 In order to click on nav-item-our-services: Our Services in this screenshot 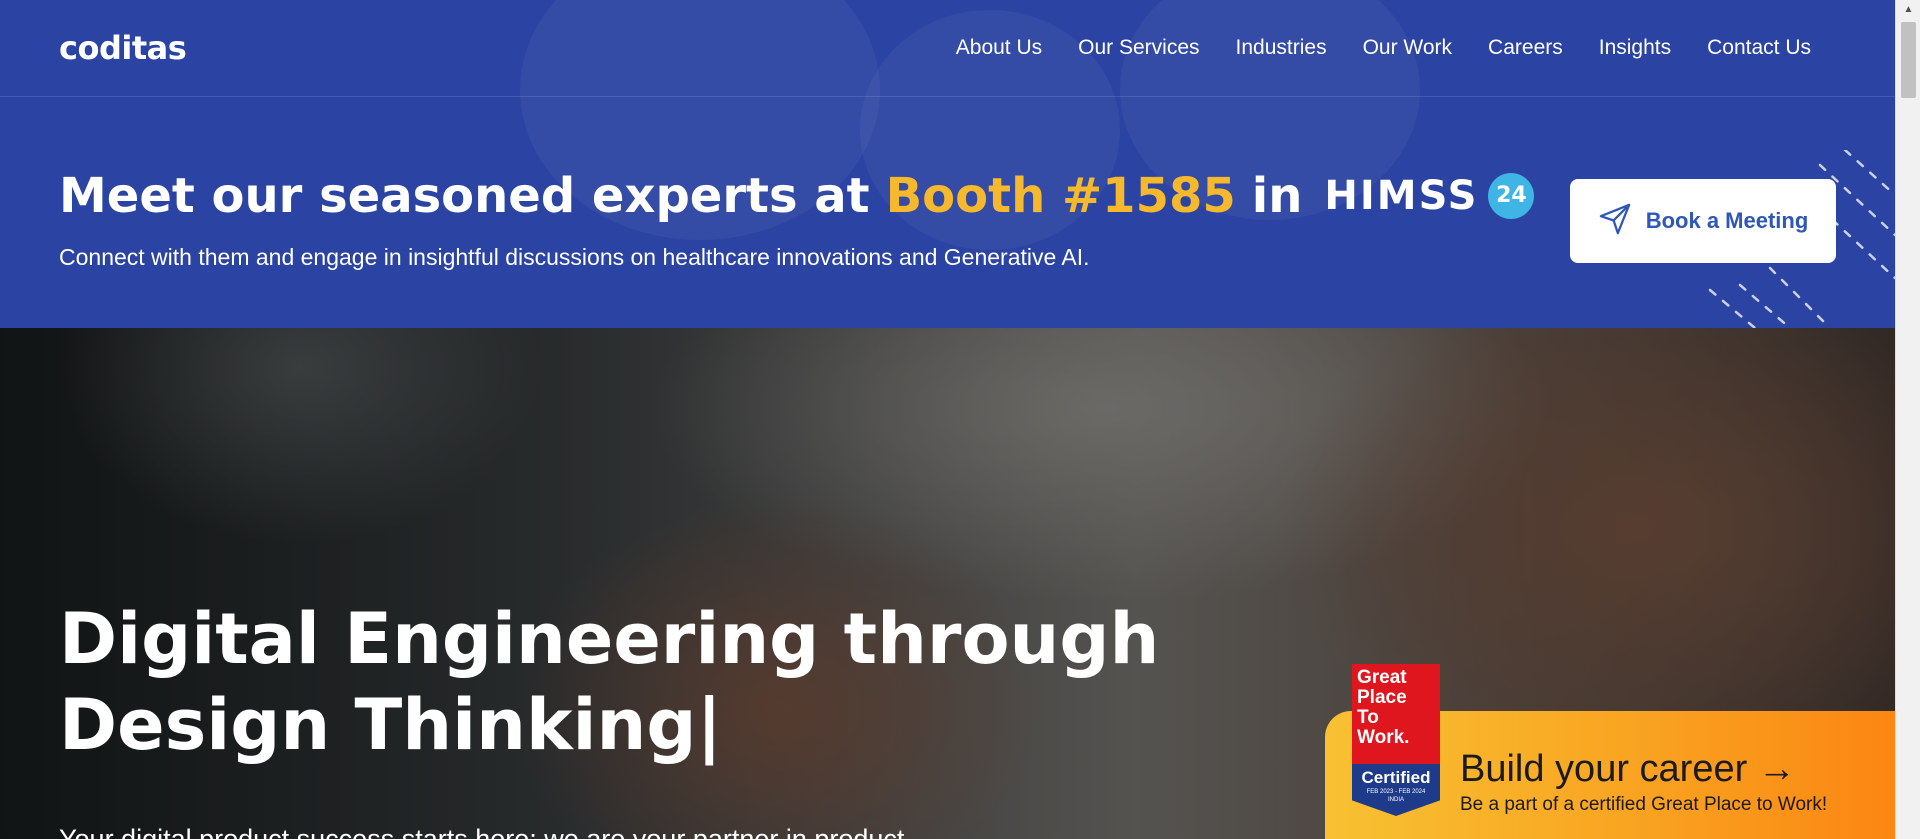, I will do `click(1138, 48)`.